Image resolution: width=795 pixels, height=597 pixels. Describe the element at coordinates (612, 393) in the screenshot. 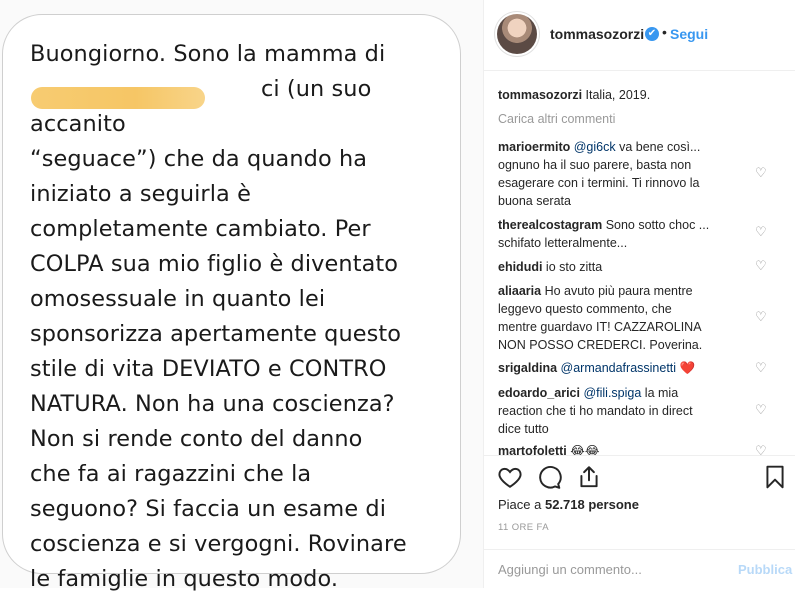

I see `comment-mention: @fili.spiga` at that location.